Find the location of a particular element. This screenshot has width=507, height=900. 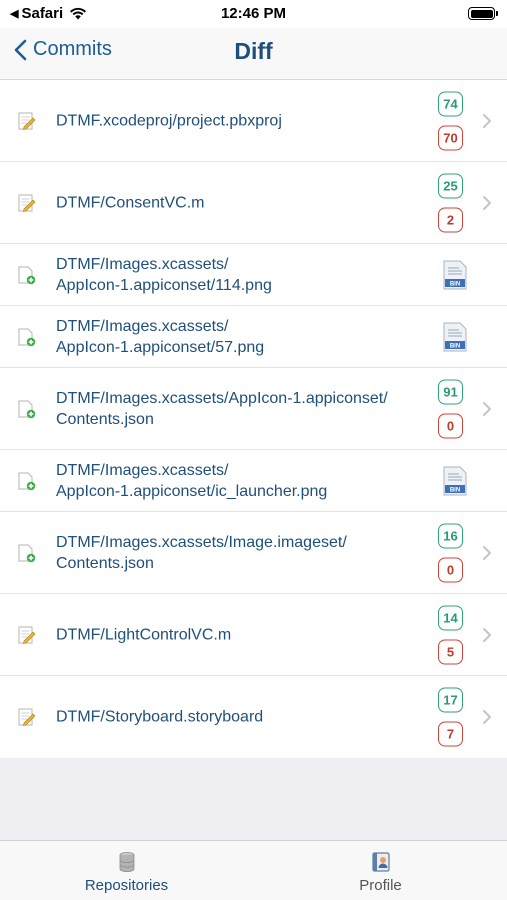

profile-icon is located at coordinates (380, 862).